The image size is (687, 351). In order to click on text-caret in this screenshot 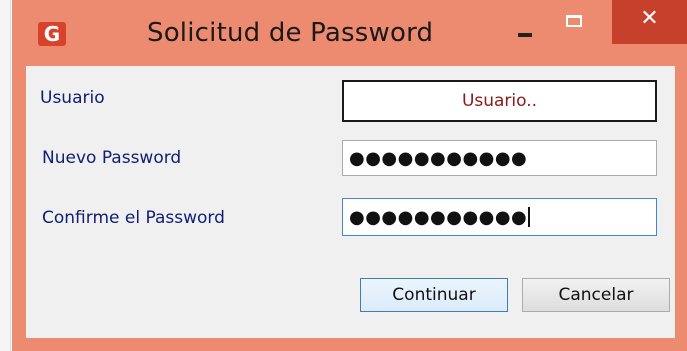, I will do `click(529, 217)`.